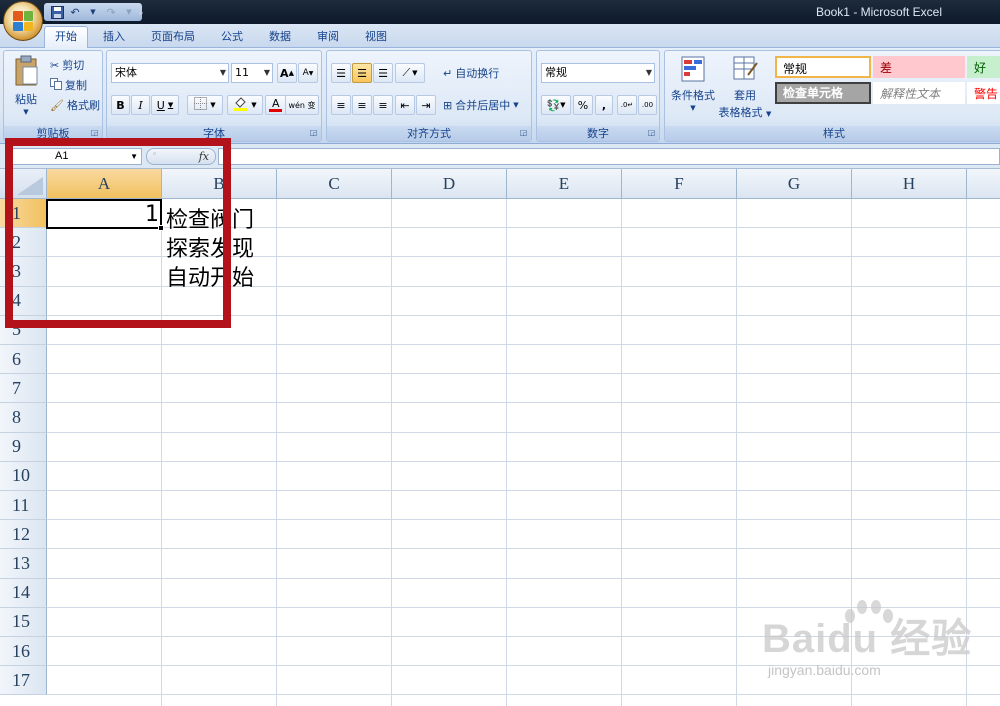 The width and height of the screenshot is (1000, 706). Describe the element at coordinates (334, 184) in the screenshot. I see `column-header-c: C` at that location.